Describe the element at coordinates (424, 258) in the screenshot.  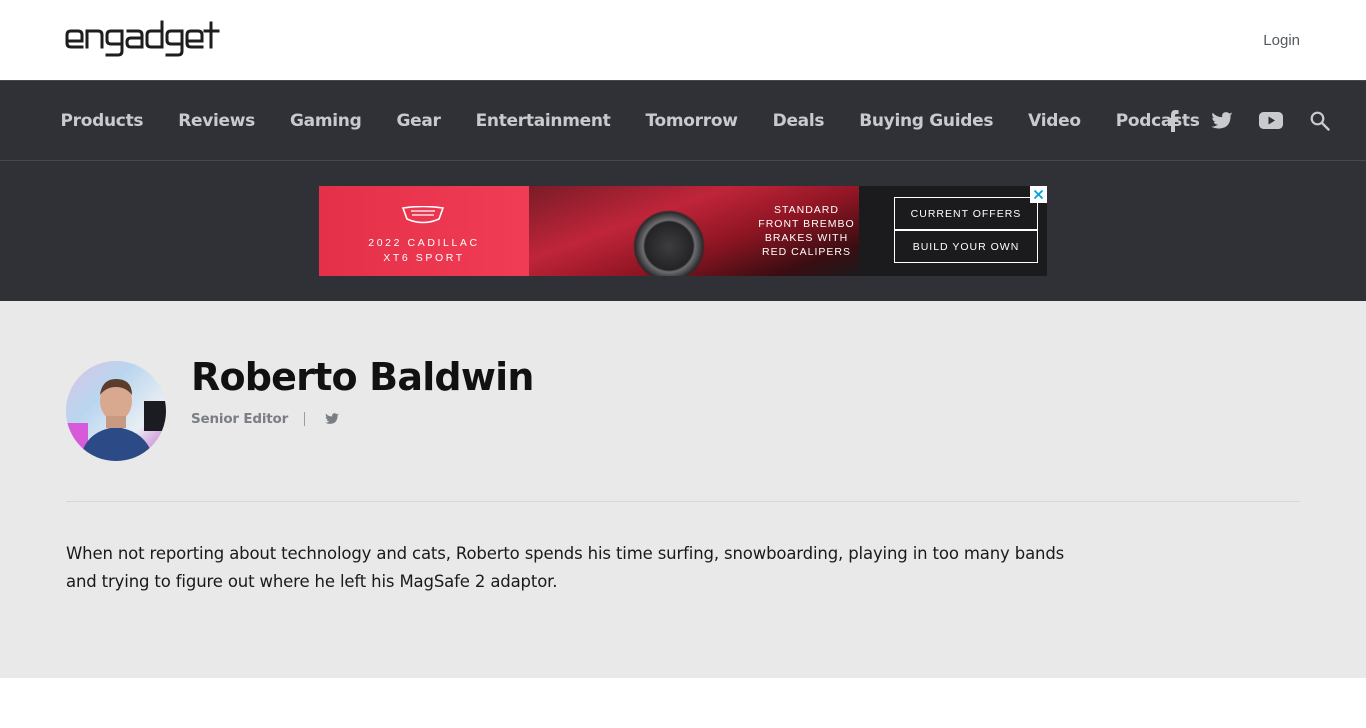
I see `ad-model-line-2: XT6 SPORT` at that location.